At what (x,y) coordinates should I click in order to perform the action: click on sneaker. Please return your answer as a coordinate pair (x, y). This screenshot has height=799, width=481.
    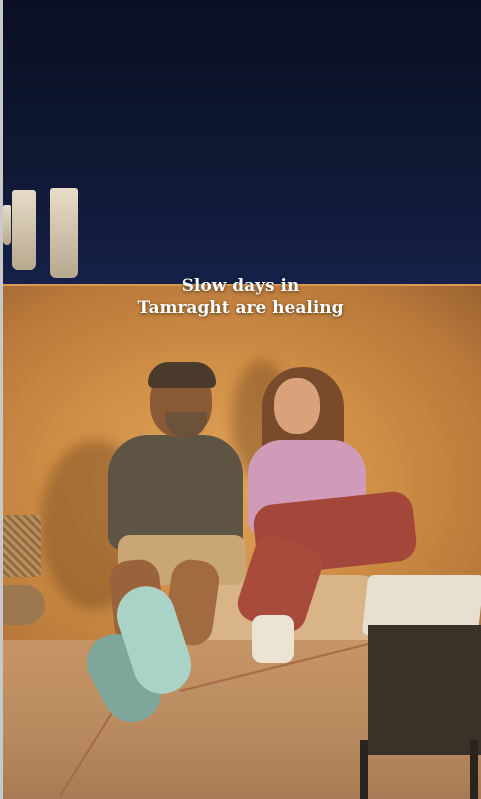
    Looking at the image, I should click on (273, 639).